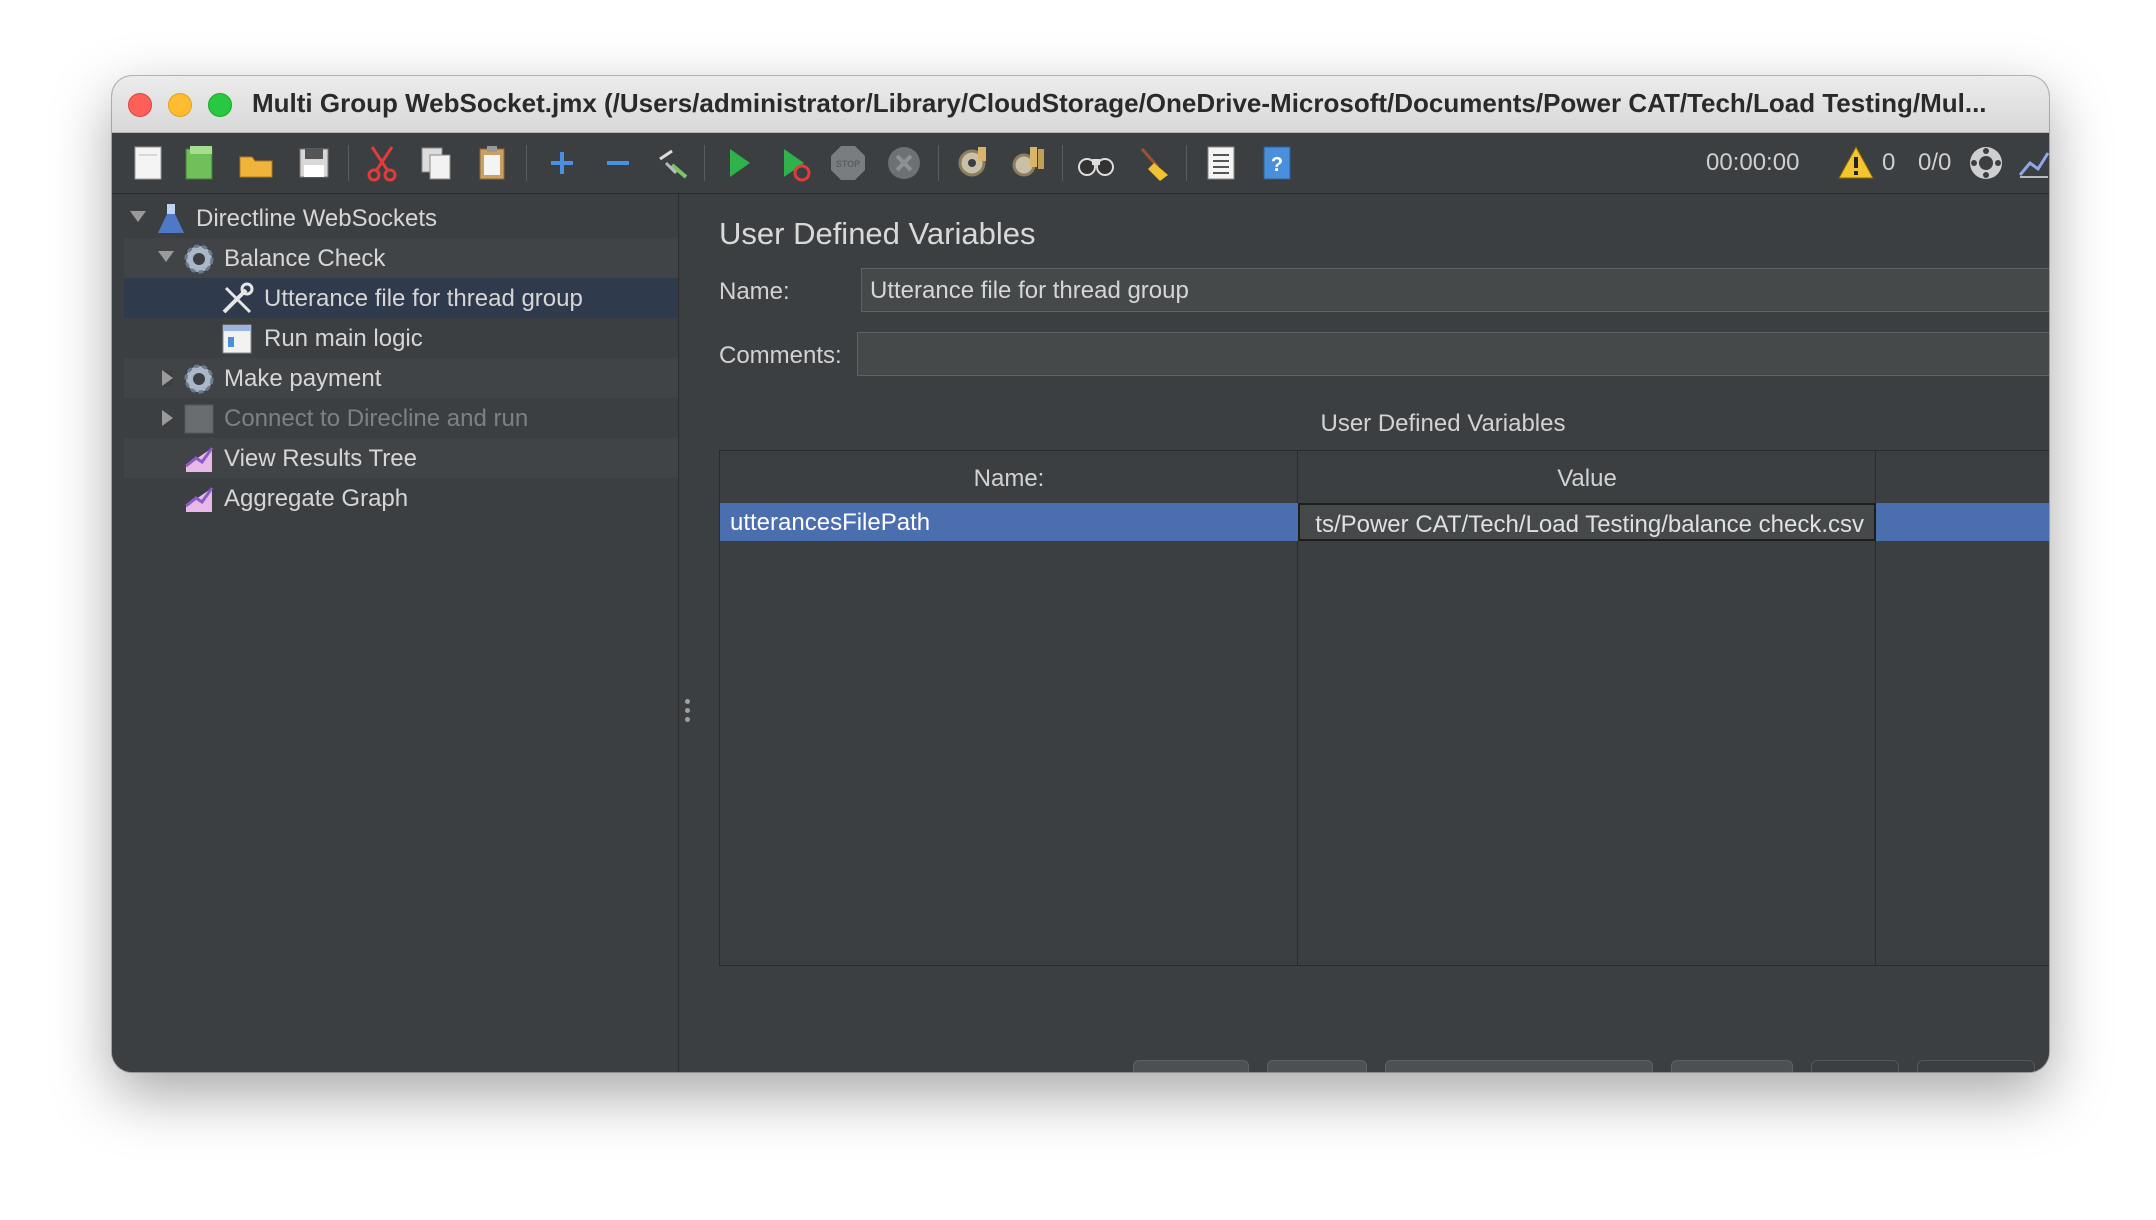  I want to click on add-button: Add, so click(1317, 1066).